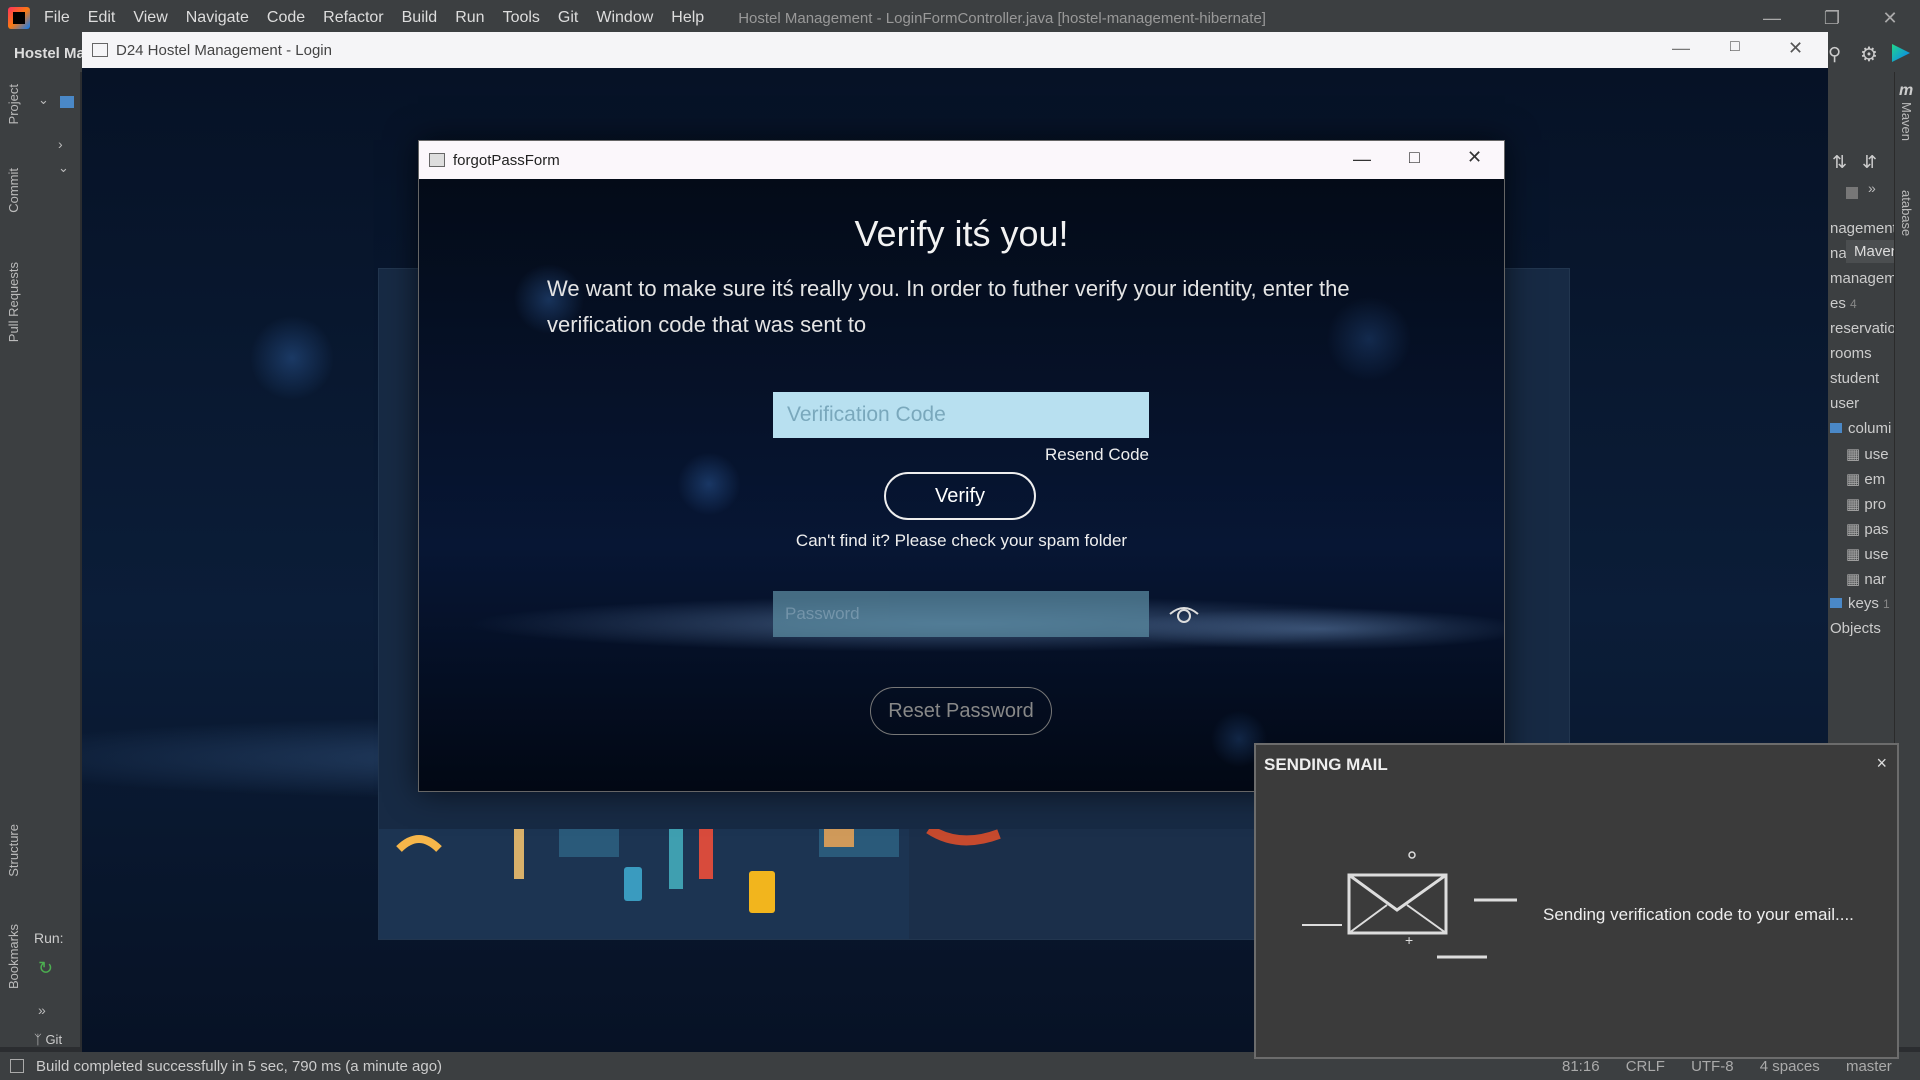  What do you see at coordinates (13, 104) in the screenshot?
I see `stripe-project: Project` at bounding box center [13, 104].